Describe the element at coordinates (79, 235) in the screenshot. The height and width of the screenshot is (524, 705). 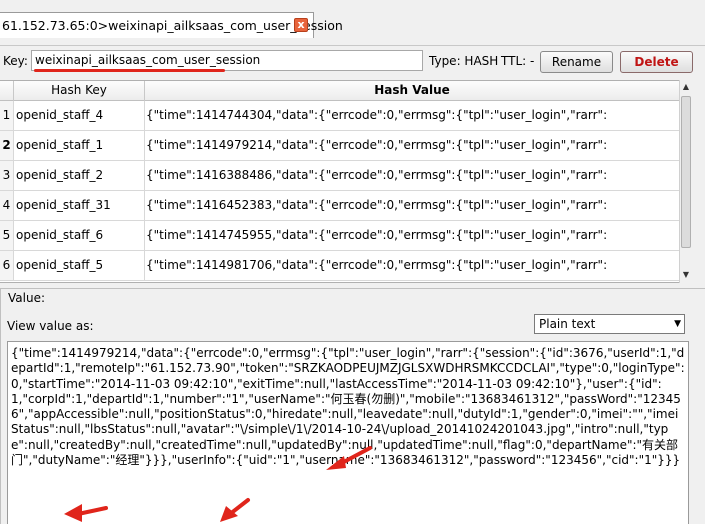
I see `hash-key-cell: openid_staff_6` at that location.